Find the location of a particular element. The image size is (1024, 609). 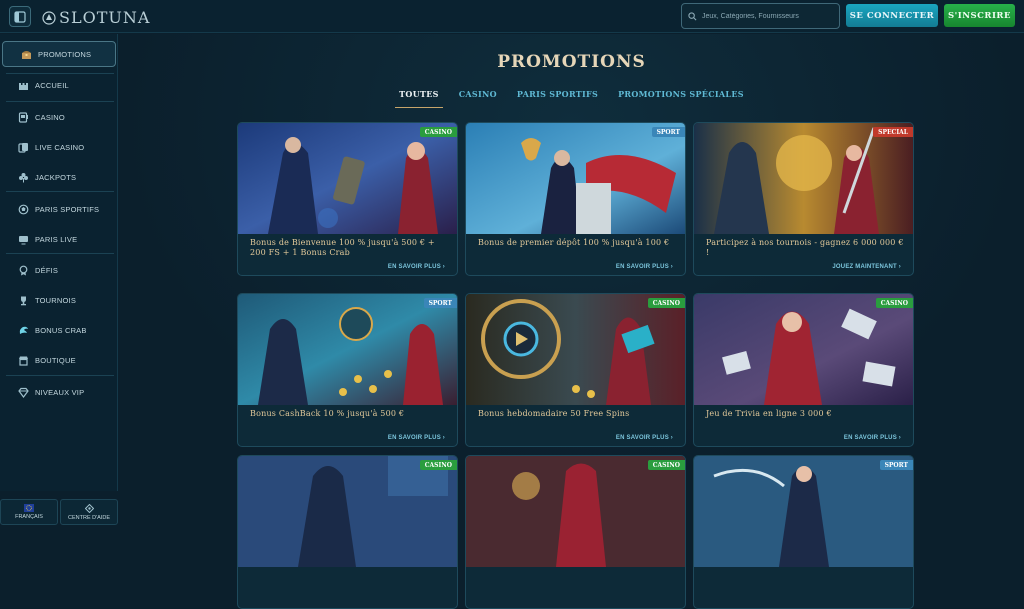

sidebar-item-casino: CASINO is located at coordinates (59, 117).